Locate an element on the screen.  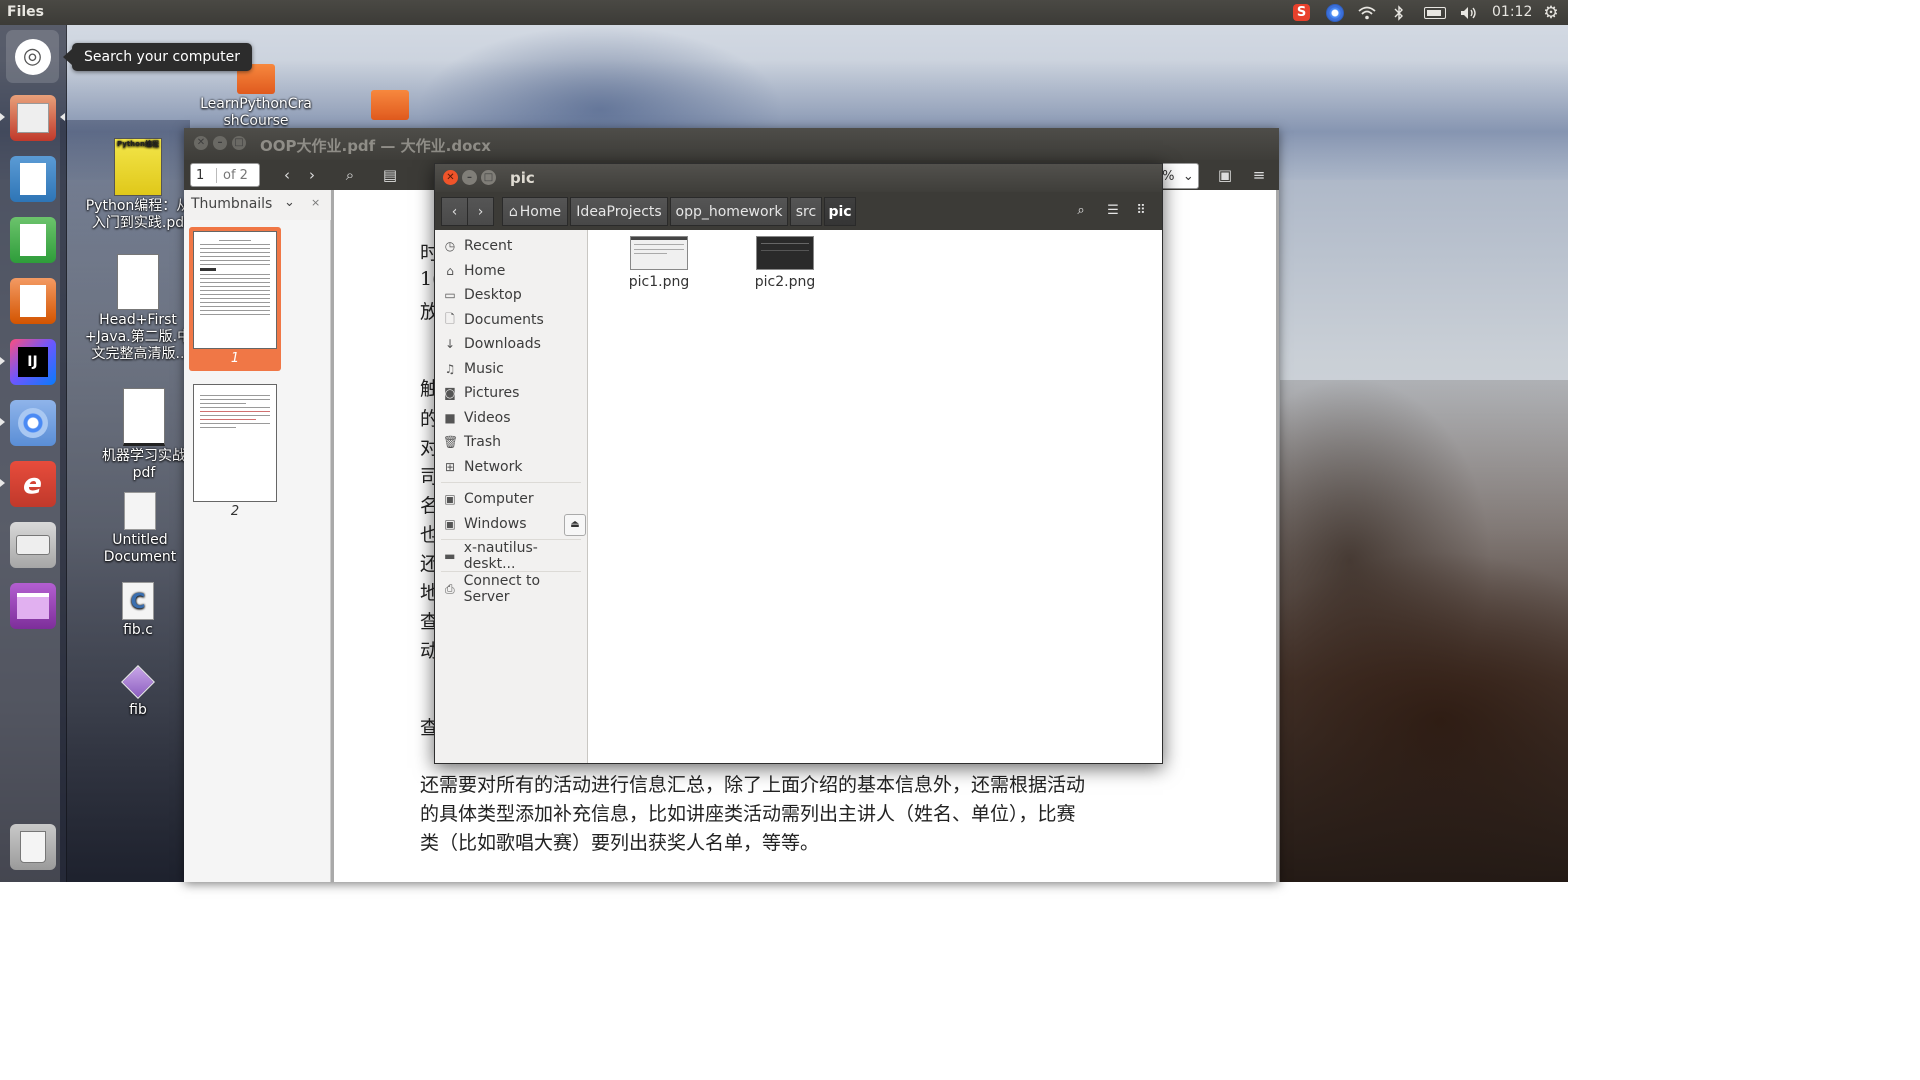
breadcrumb-home: ⌂ Home is located at coordinates (535, 211).